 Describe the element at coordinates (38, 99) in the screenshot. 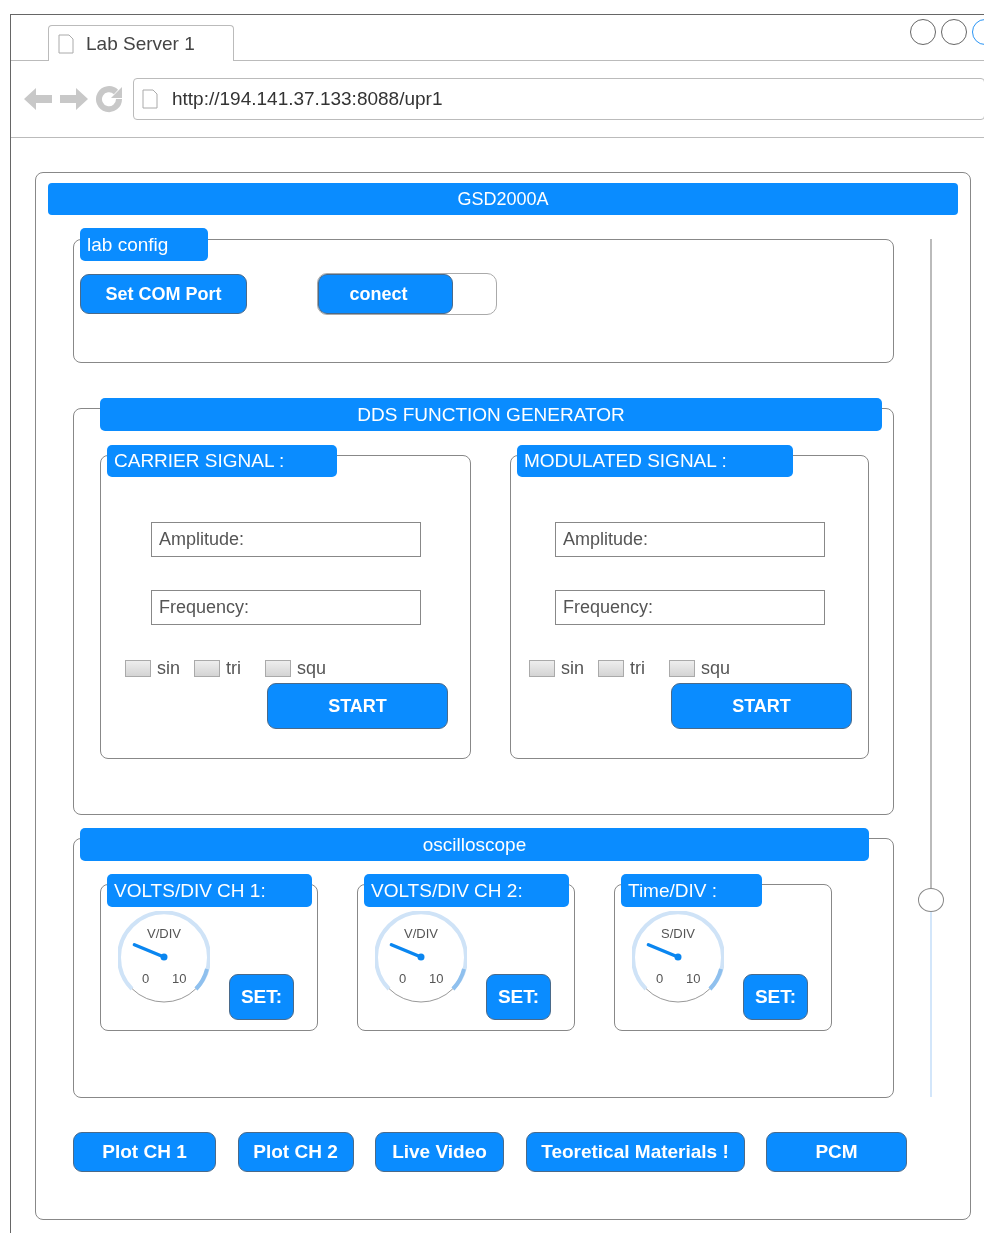

I see `back-arrow-icon` at that location.